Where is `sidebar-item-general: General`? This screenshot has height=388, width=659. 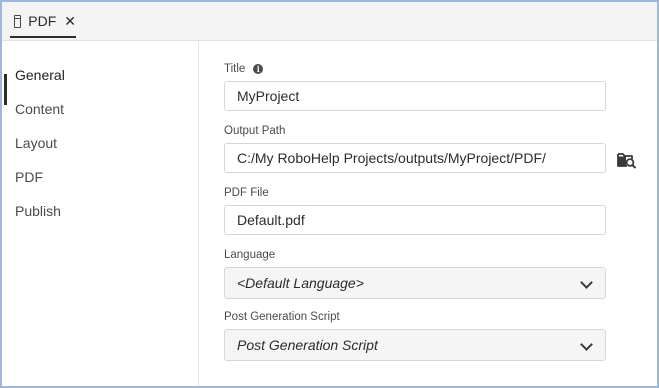
sidebar-item-general: General is located at coordinates (100, 81).